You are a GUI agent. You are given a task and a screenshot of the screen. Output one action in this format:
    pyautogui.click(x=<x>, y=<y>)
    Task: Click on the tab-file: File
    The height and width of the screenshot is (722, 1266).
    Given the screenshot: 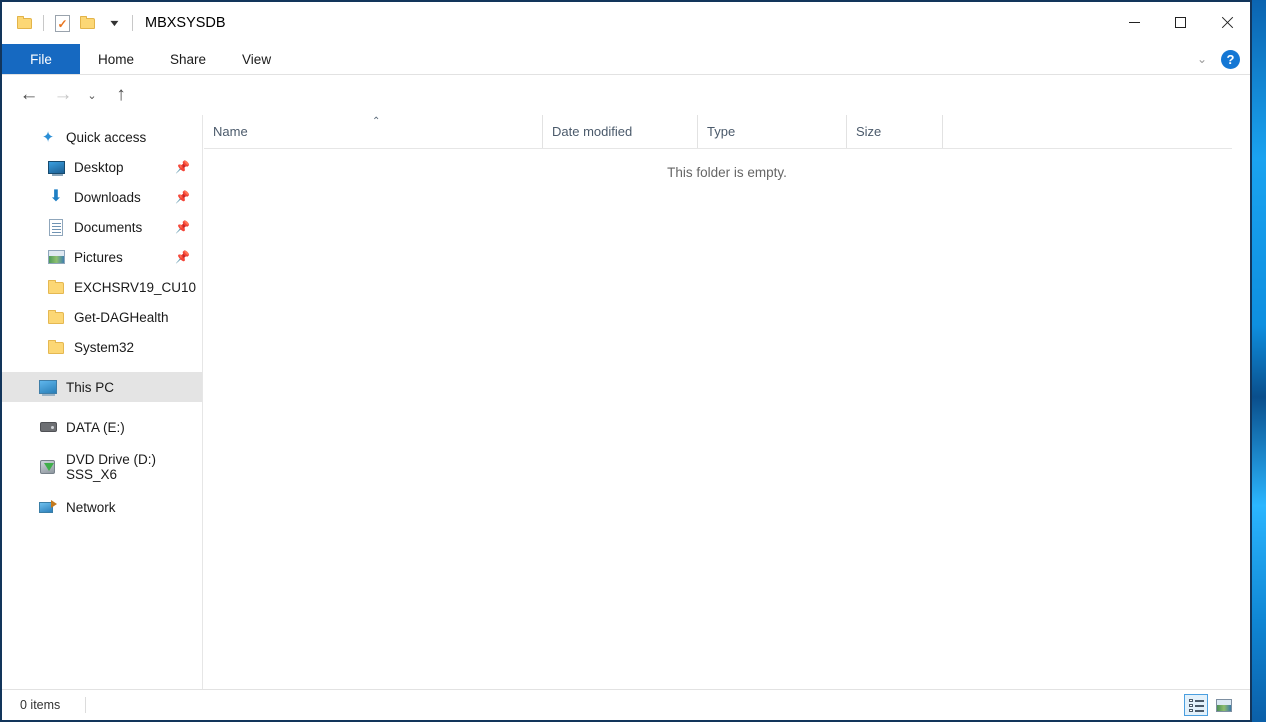 What is the action you would take?
    pyautogui.click(x=41, y=59)
    